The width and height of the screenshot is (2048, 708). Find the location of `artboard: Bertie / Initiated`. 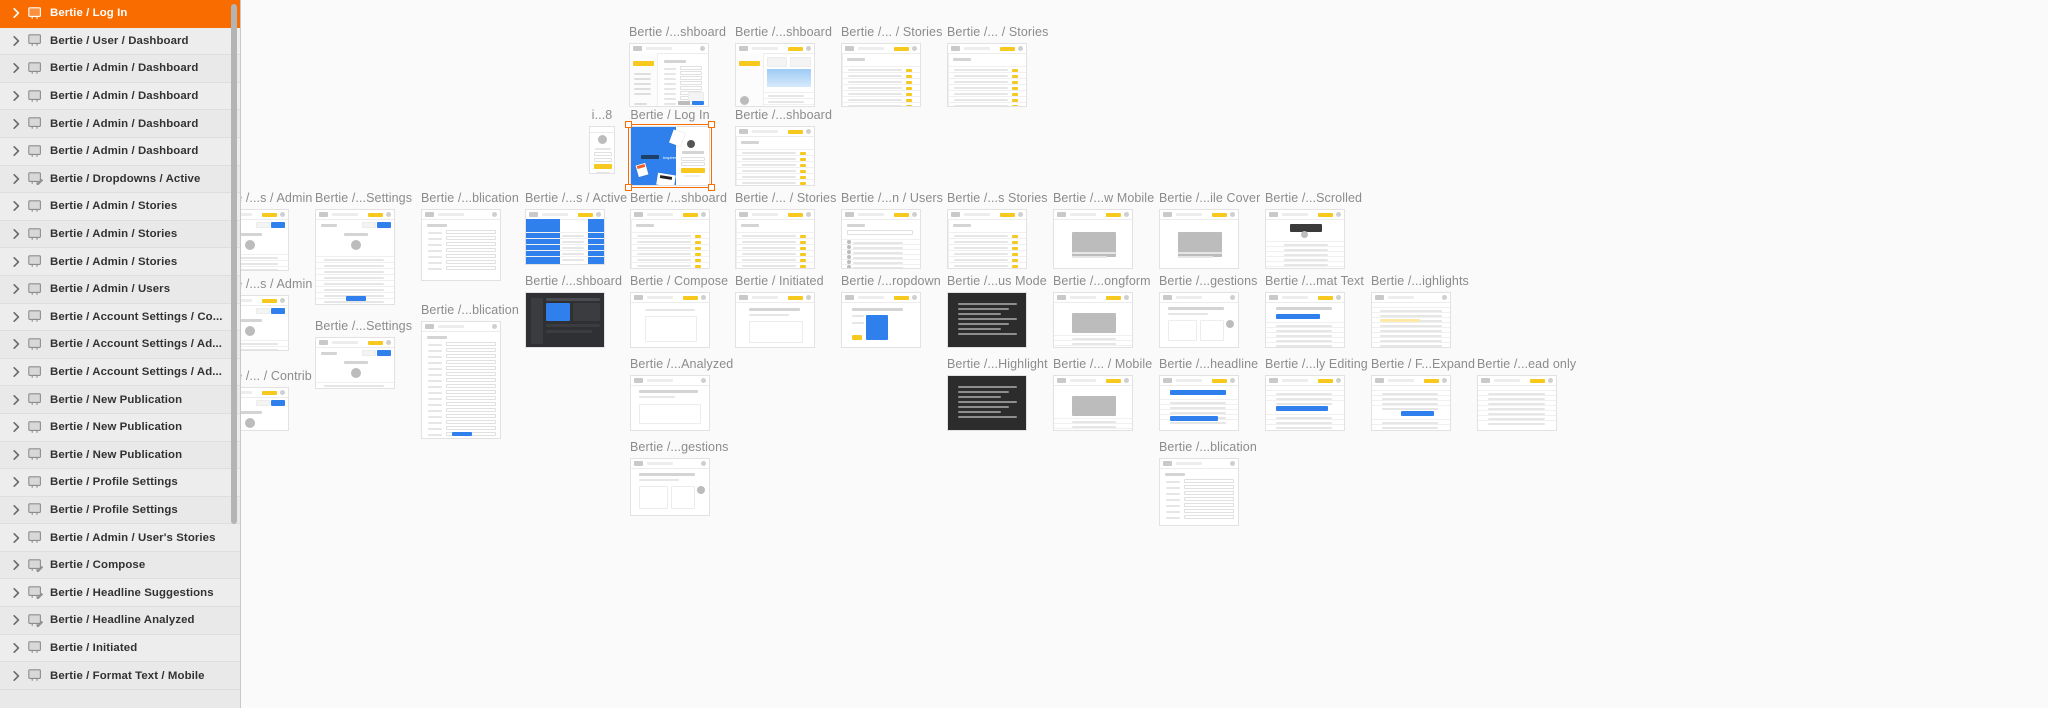

artboard: Bertie / Initiated is located at coordinates (779, 311).